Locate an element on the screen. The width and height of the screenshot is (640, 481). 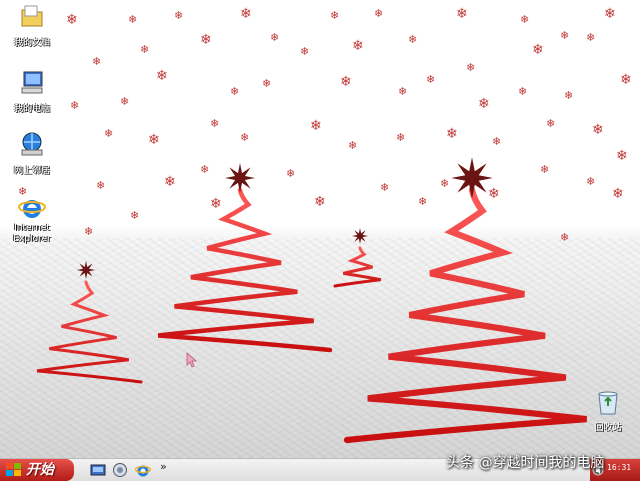
folder-icon is located at coordinates (32, 16).